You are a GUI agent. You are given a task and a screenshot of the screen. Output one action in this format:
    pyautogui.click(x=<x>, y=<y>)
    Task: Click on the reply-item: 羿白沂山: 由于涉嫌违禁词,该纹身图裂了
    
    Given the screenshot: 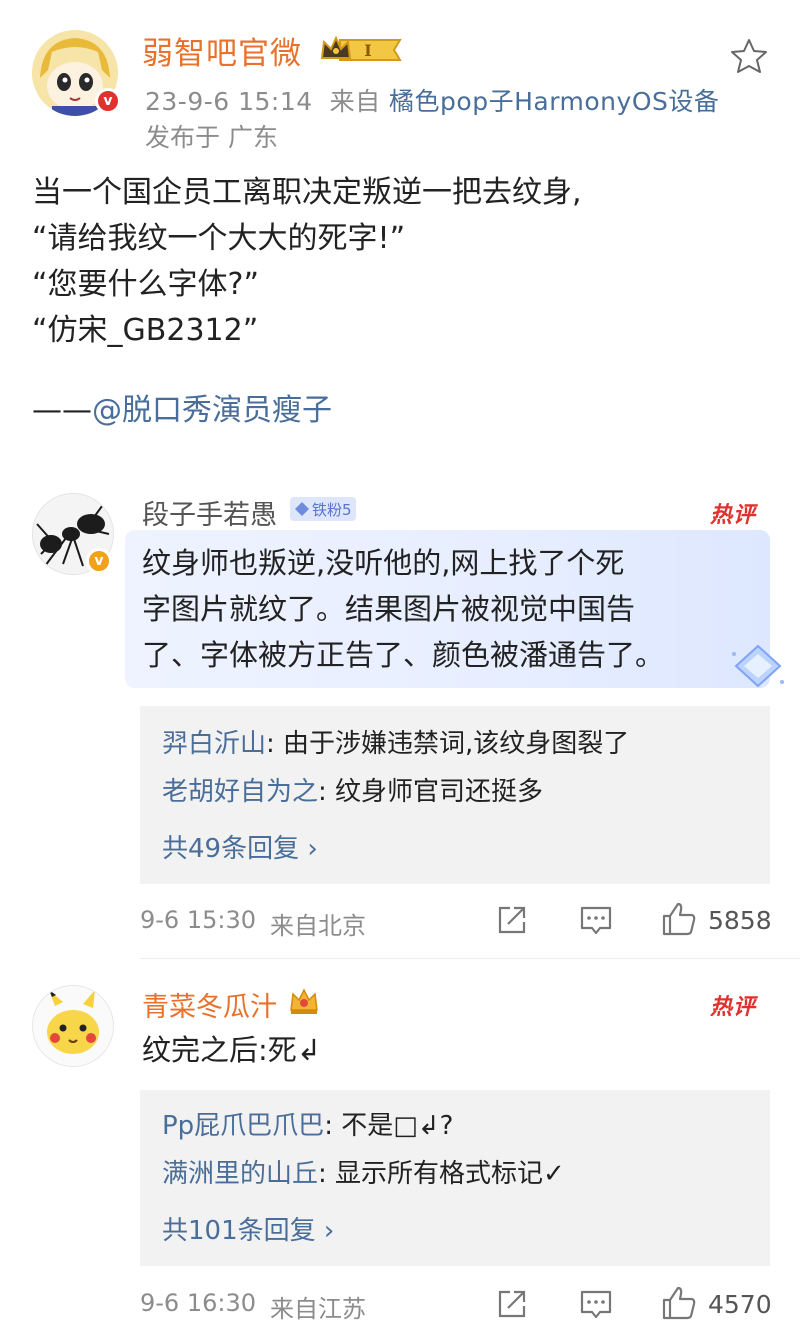 What is the action you would take?
    pyautogui.click(x=395, y=744)
    